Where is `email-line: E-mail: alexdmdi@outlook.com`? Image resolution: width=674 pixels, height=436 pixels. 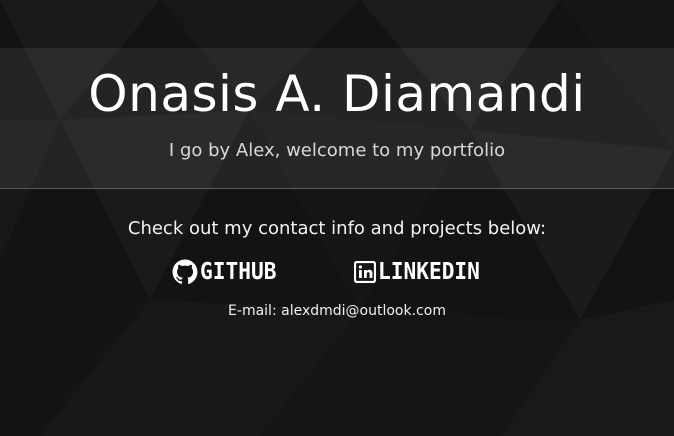
email-line: E-mail: alexdmdi@outlook.com is located at coordinates (337, 311).